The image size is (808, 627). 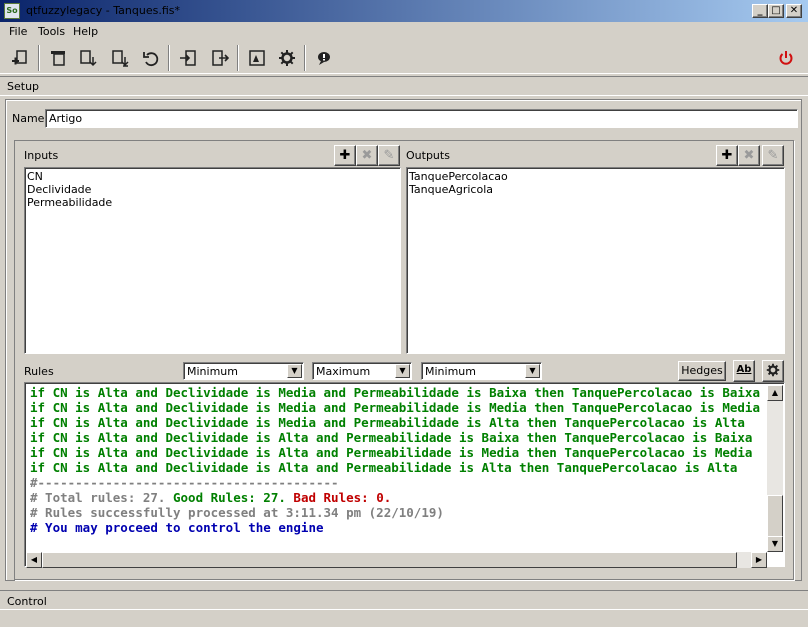 I want to click on name-input, so click(x=421, y=118).